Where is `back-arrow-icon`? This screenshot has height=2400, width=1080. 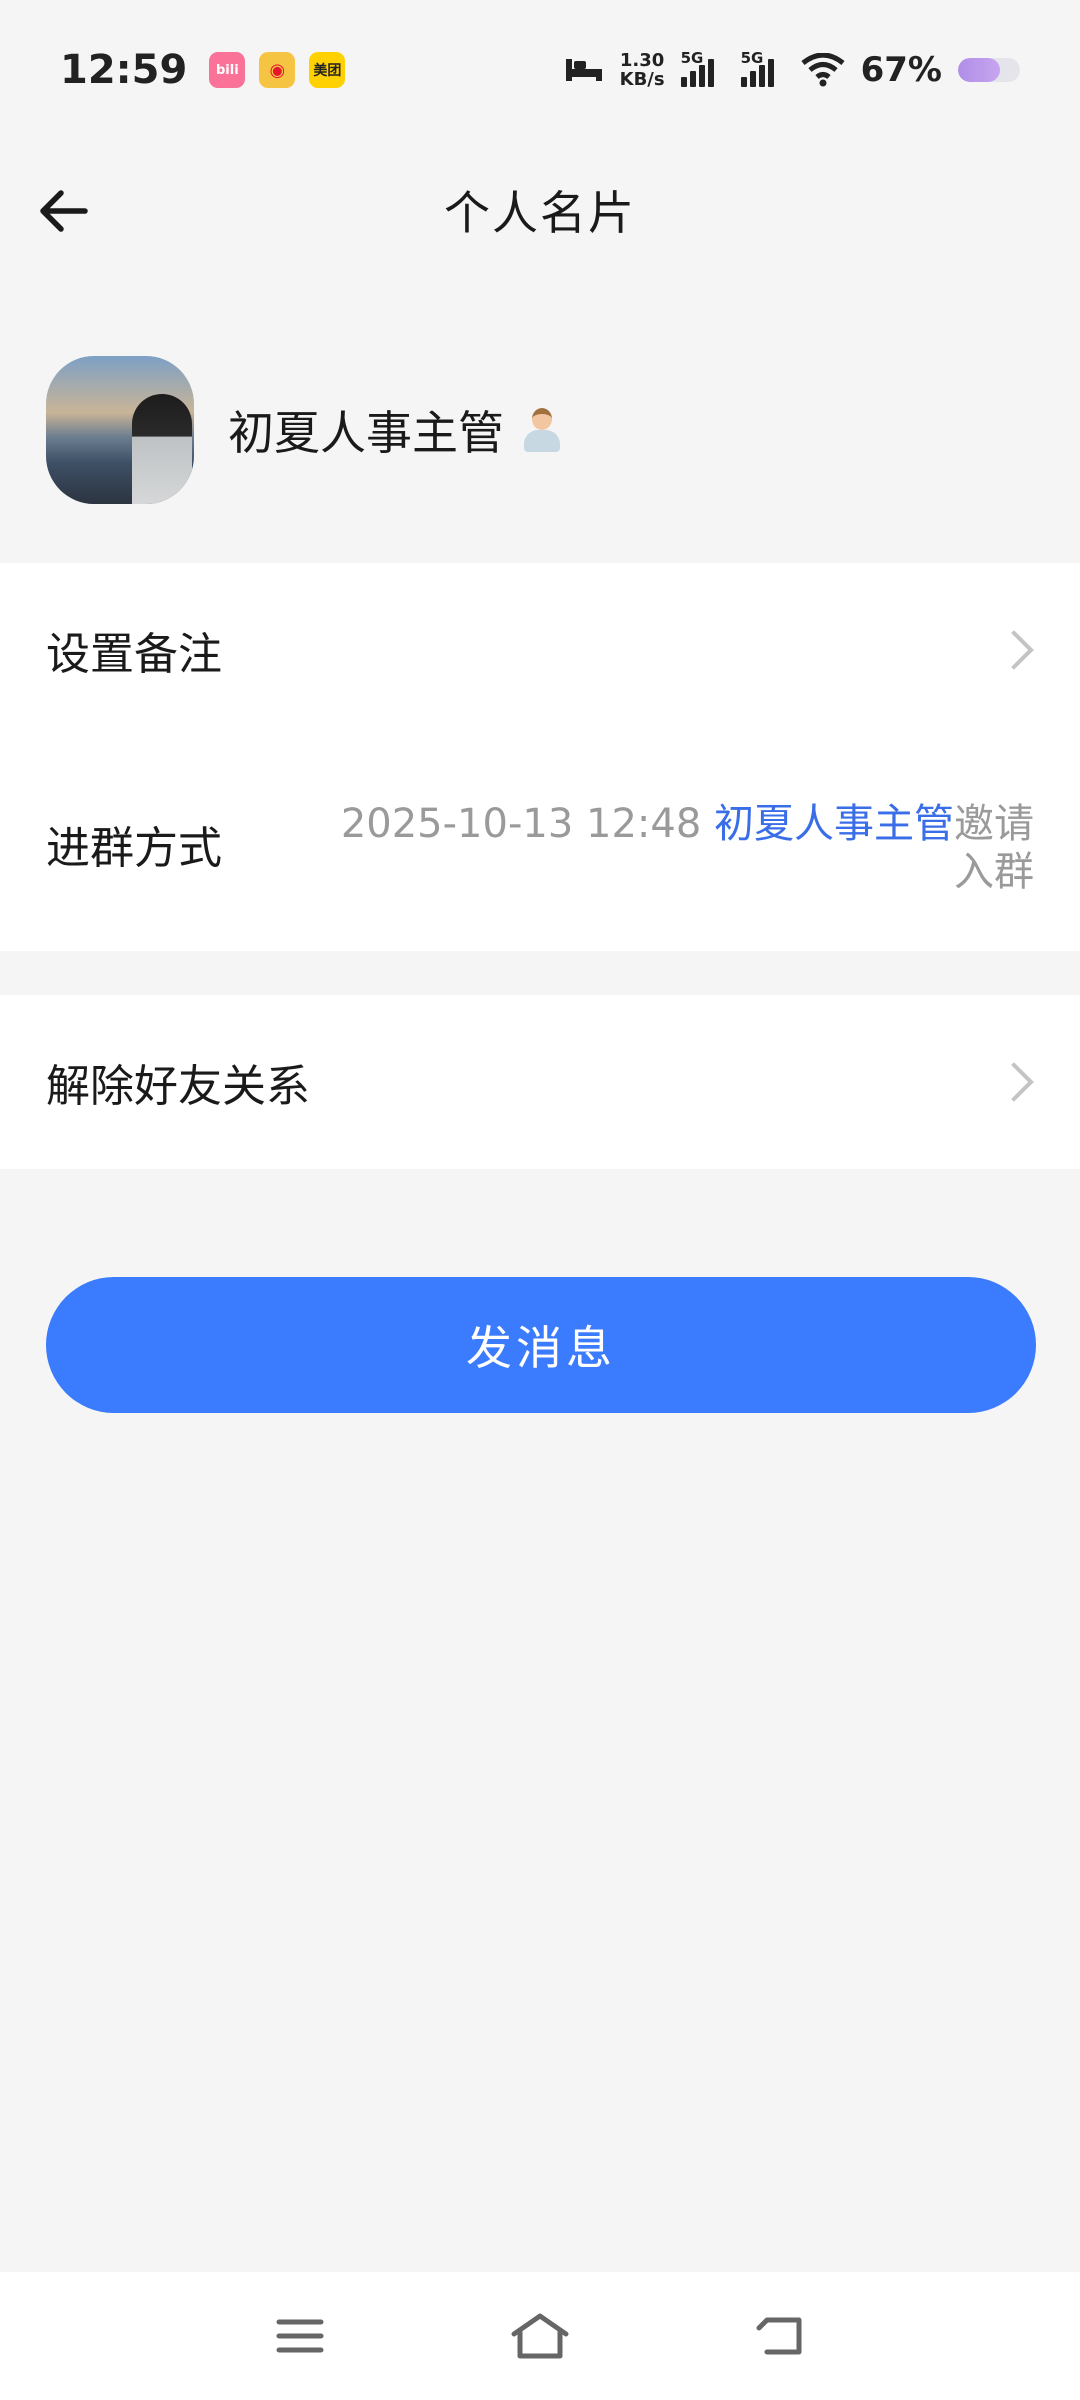 back-arrow-icon is located at coordinates (64, 211).